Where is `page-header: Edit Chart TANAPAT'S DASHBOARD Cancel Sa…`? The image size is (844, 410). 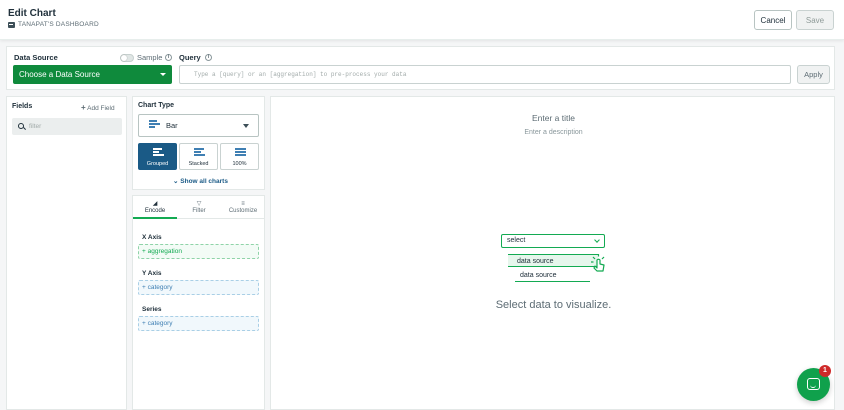 page-header: Edit Chart TANAPAT'S DASHBOARD Cancel Sa… is located at coordinates (422, 20).